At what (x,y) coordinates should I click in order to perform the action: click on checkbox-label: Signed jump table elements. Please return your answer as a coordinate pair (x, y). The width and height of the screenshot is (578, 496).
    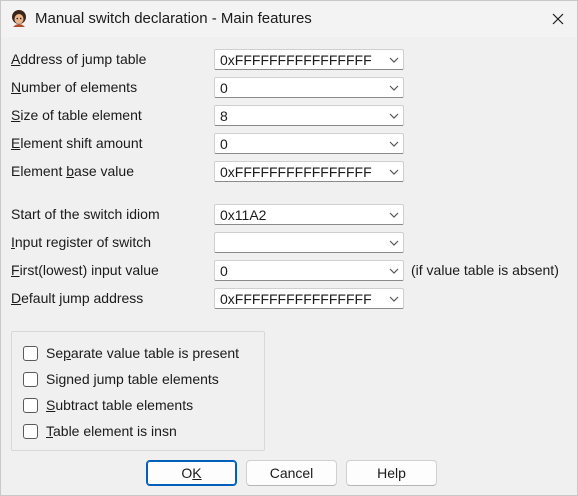
    Looking at the image, I should click on (132, 379).